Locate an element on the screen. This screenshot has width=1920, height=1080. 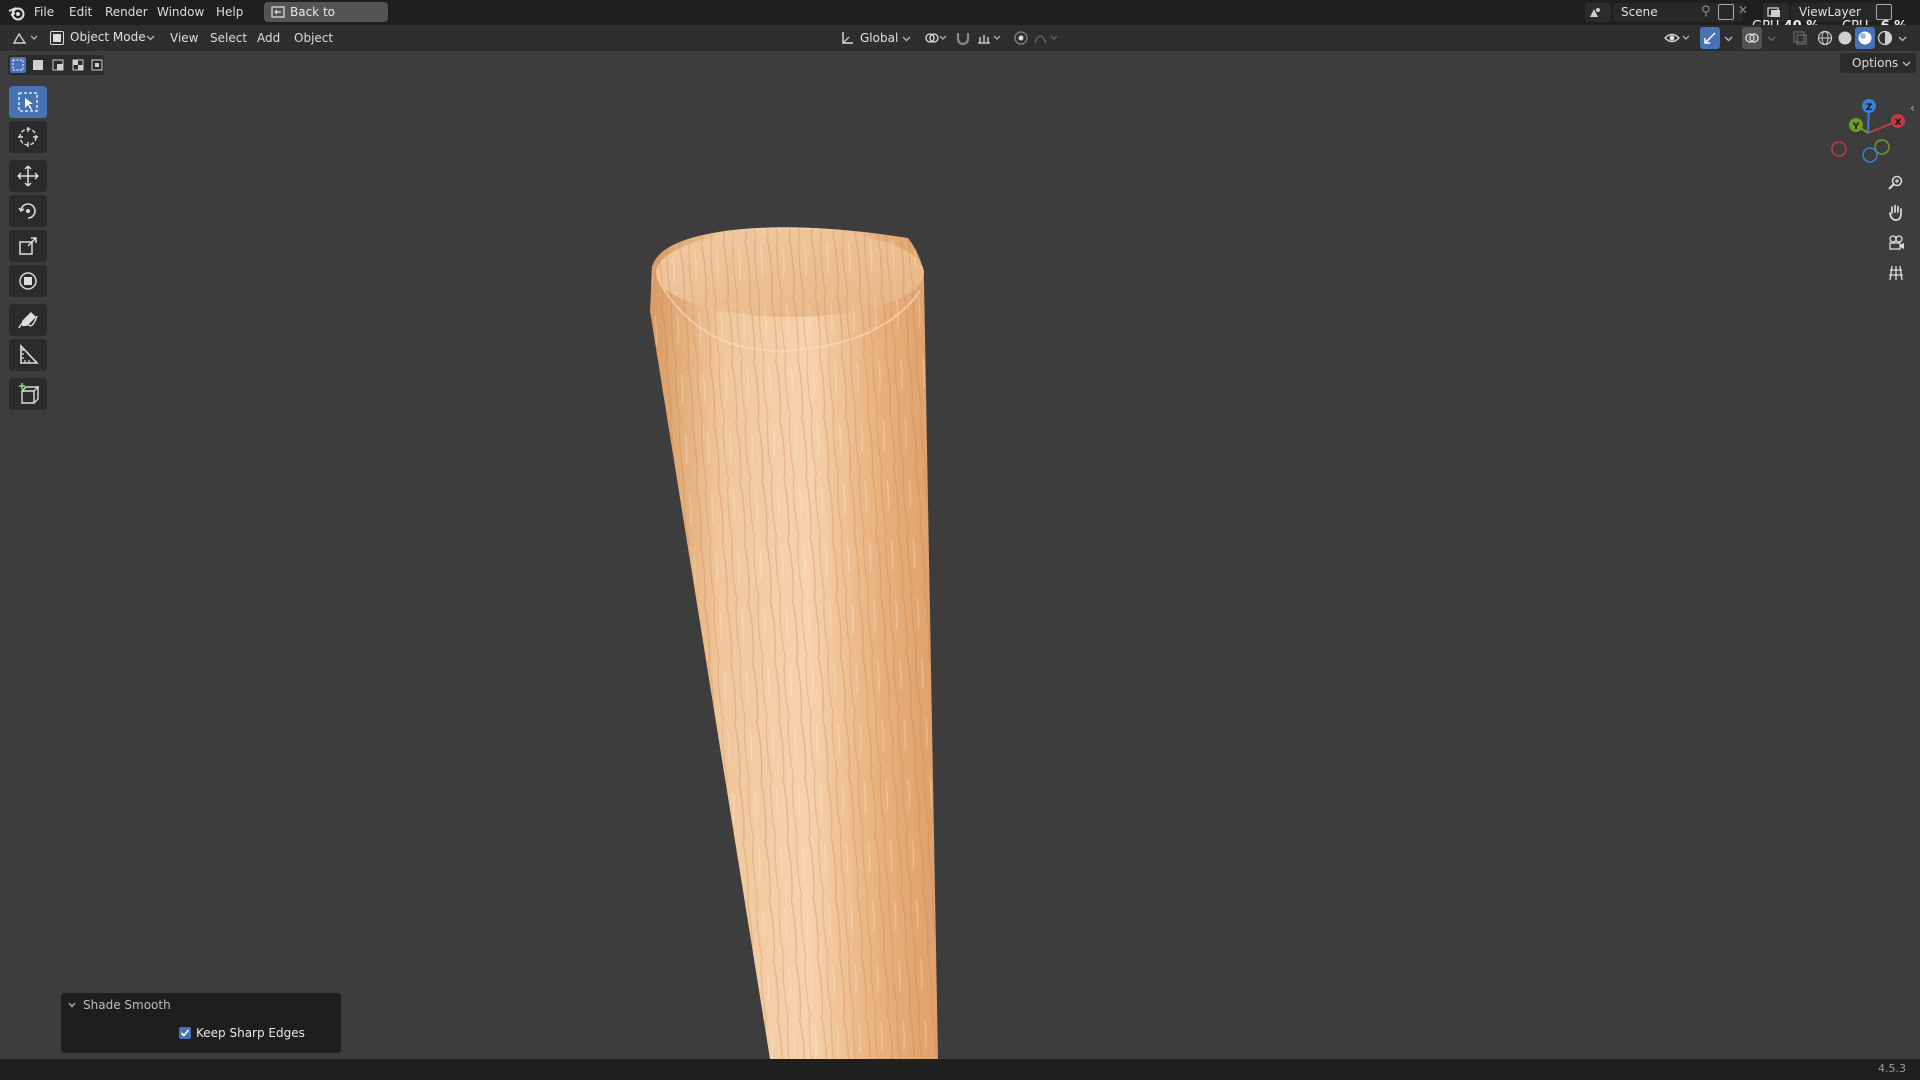
select-invert-button is located at coordinates (78, 65).